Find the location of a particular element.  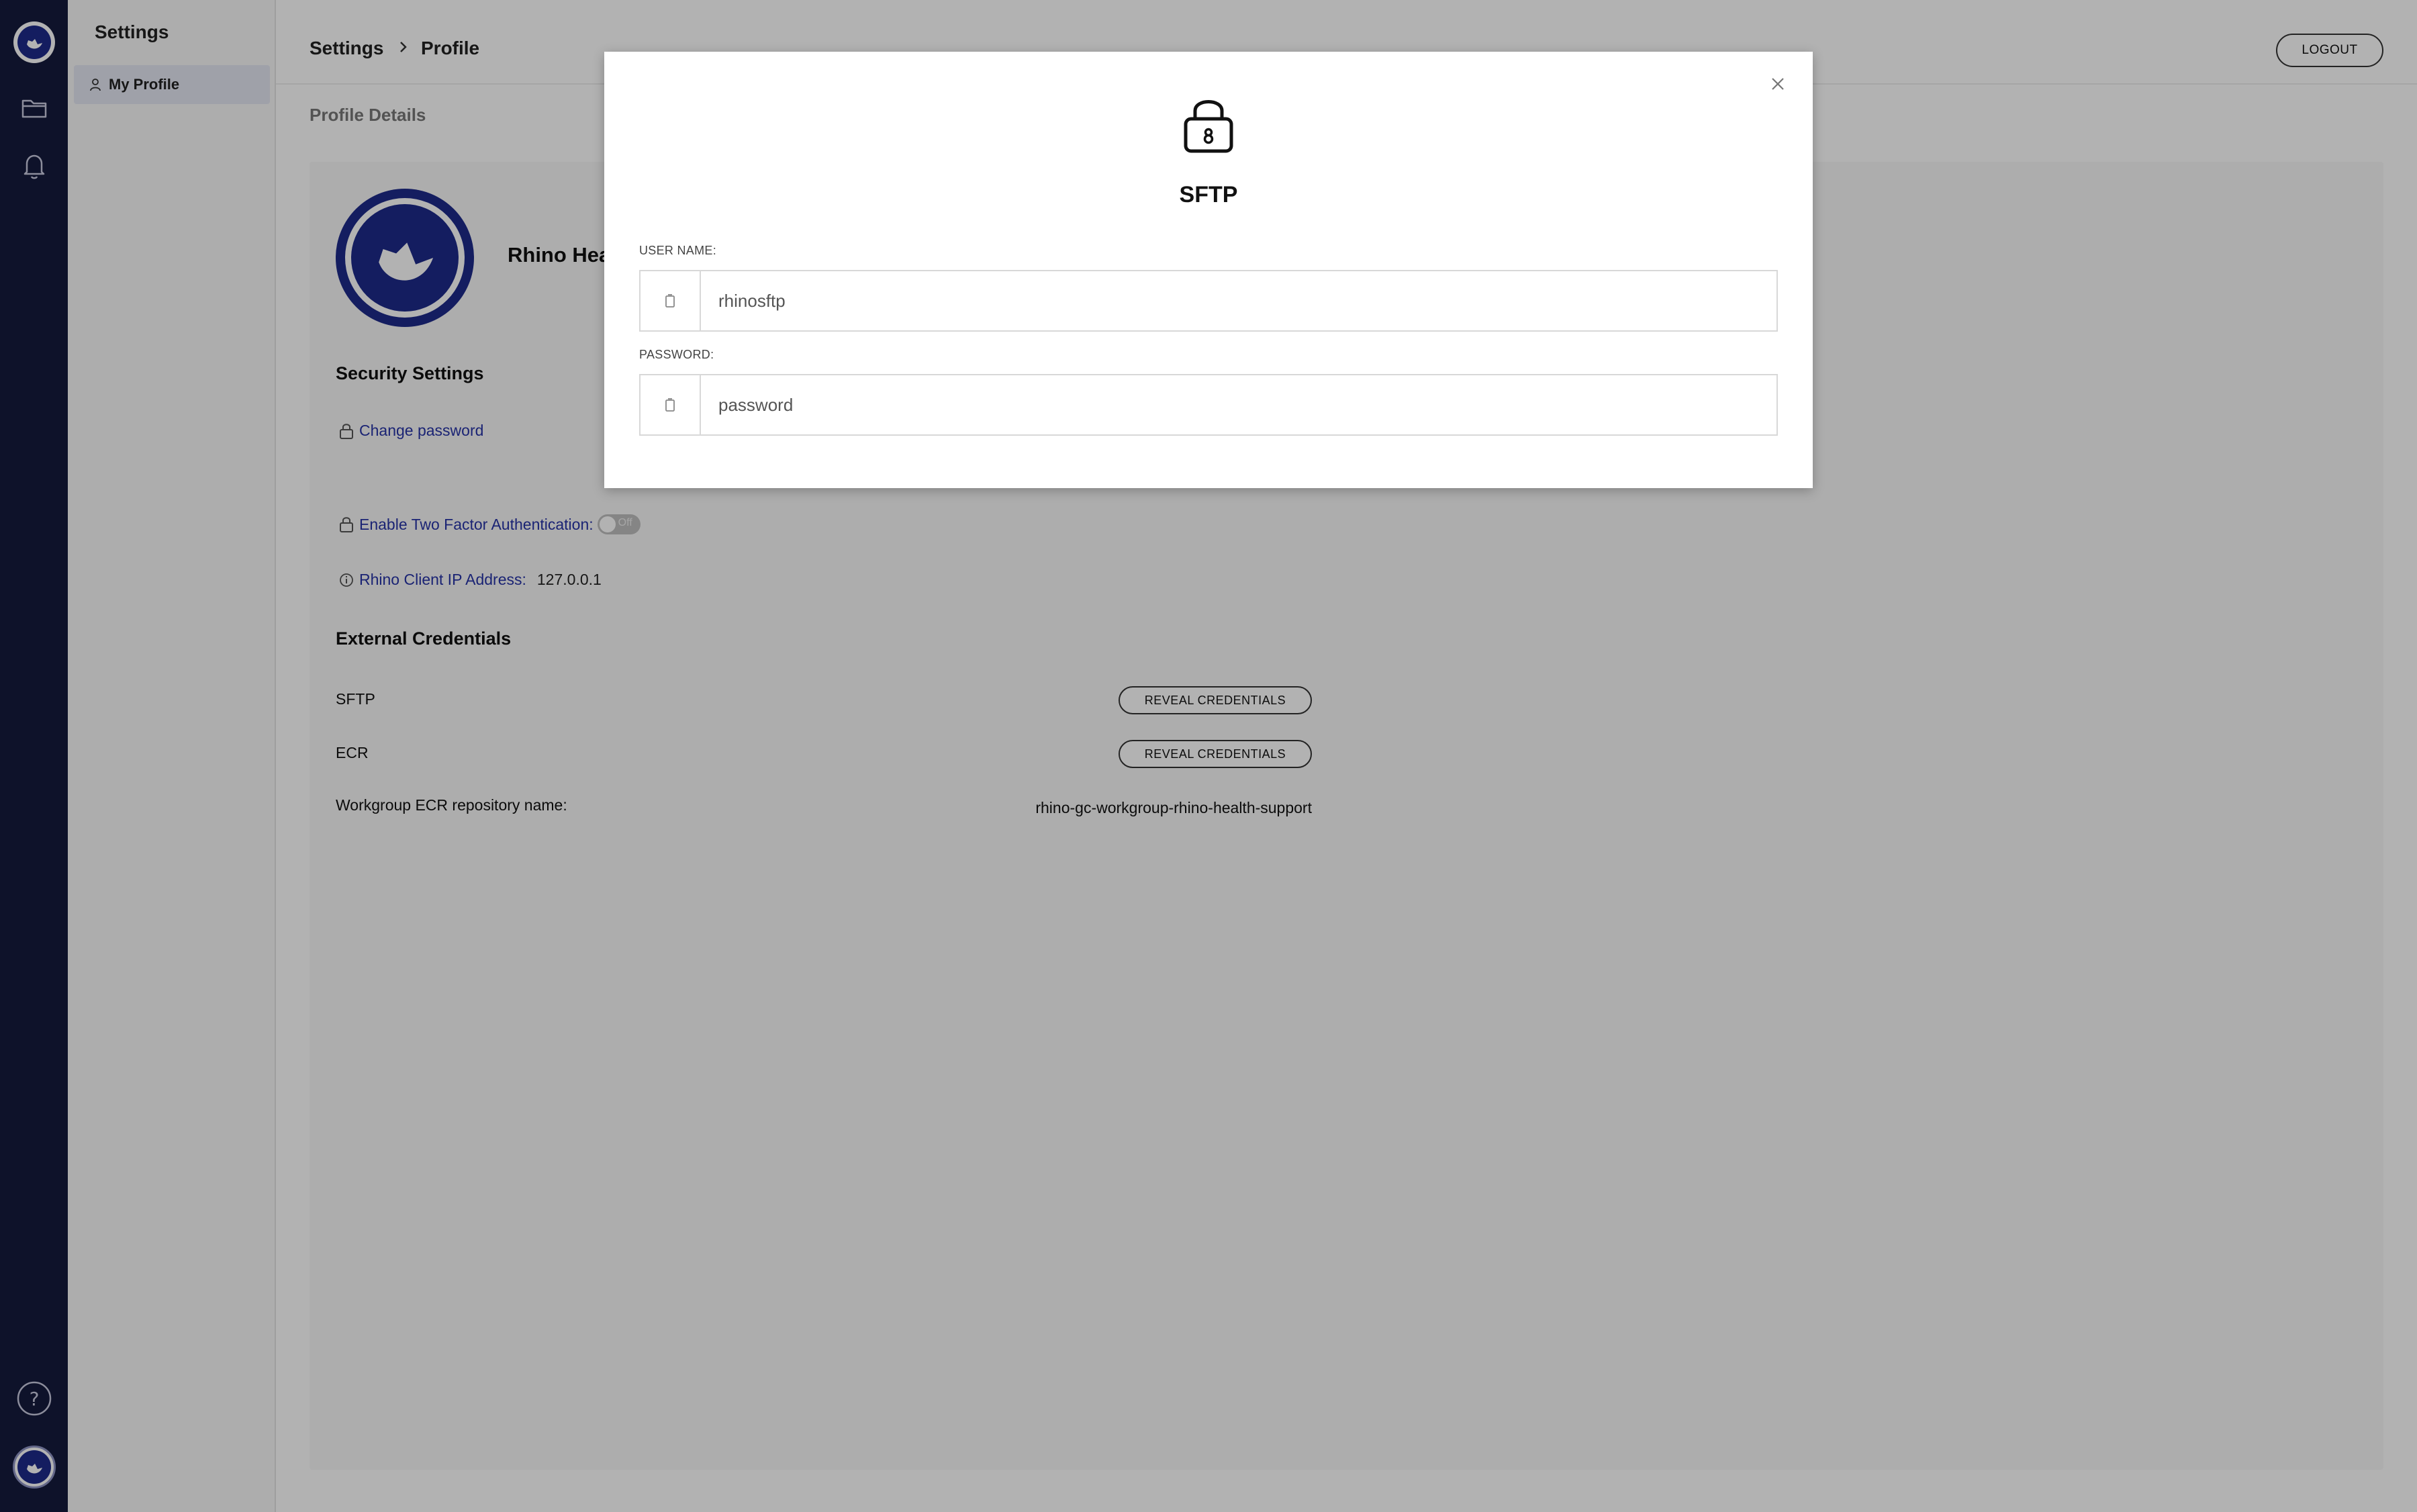

username-field is located at coordinates (1208, 301).